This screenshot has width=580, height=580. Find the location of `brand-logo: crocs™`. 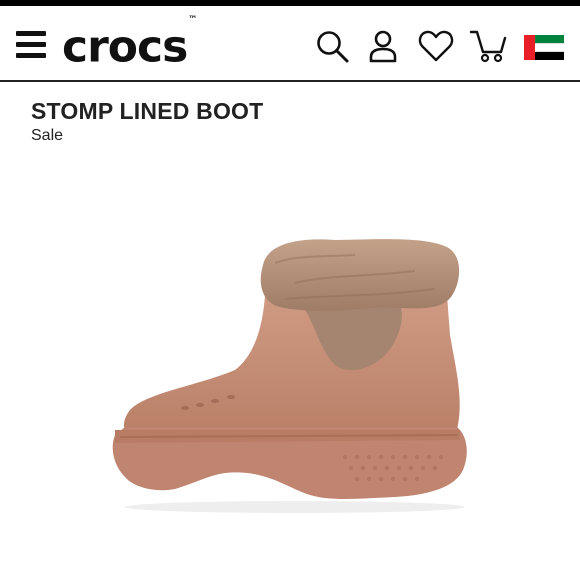

brand-logo: crocs™ is located at coordinates (130, 44).